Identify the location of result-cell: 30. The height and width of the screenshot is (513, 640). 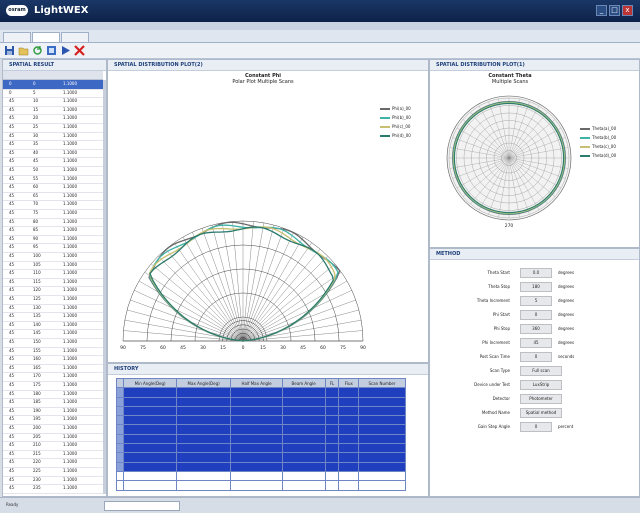
(36, 135).